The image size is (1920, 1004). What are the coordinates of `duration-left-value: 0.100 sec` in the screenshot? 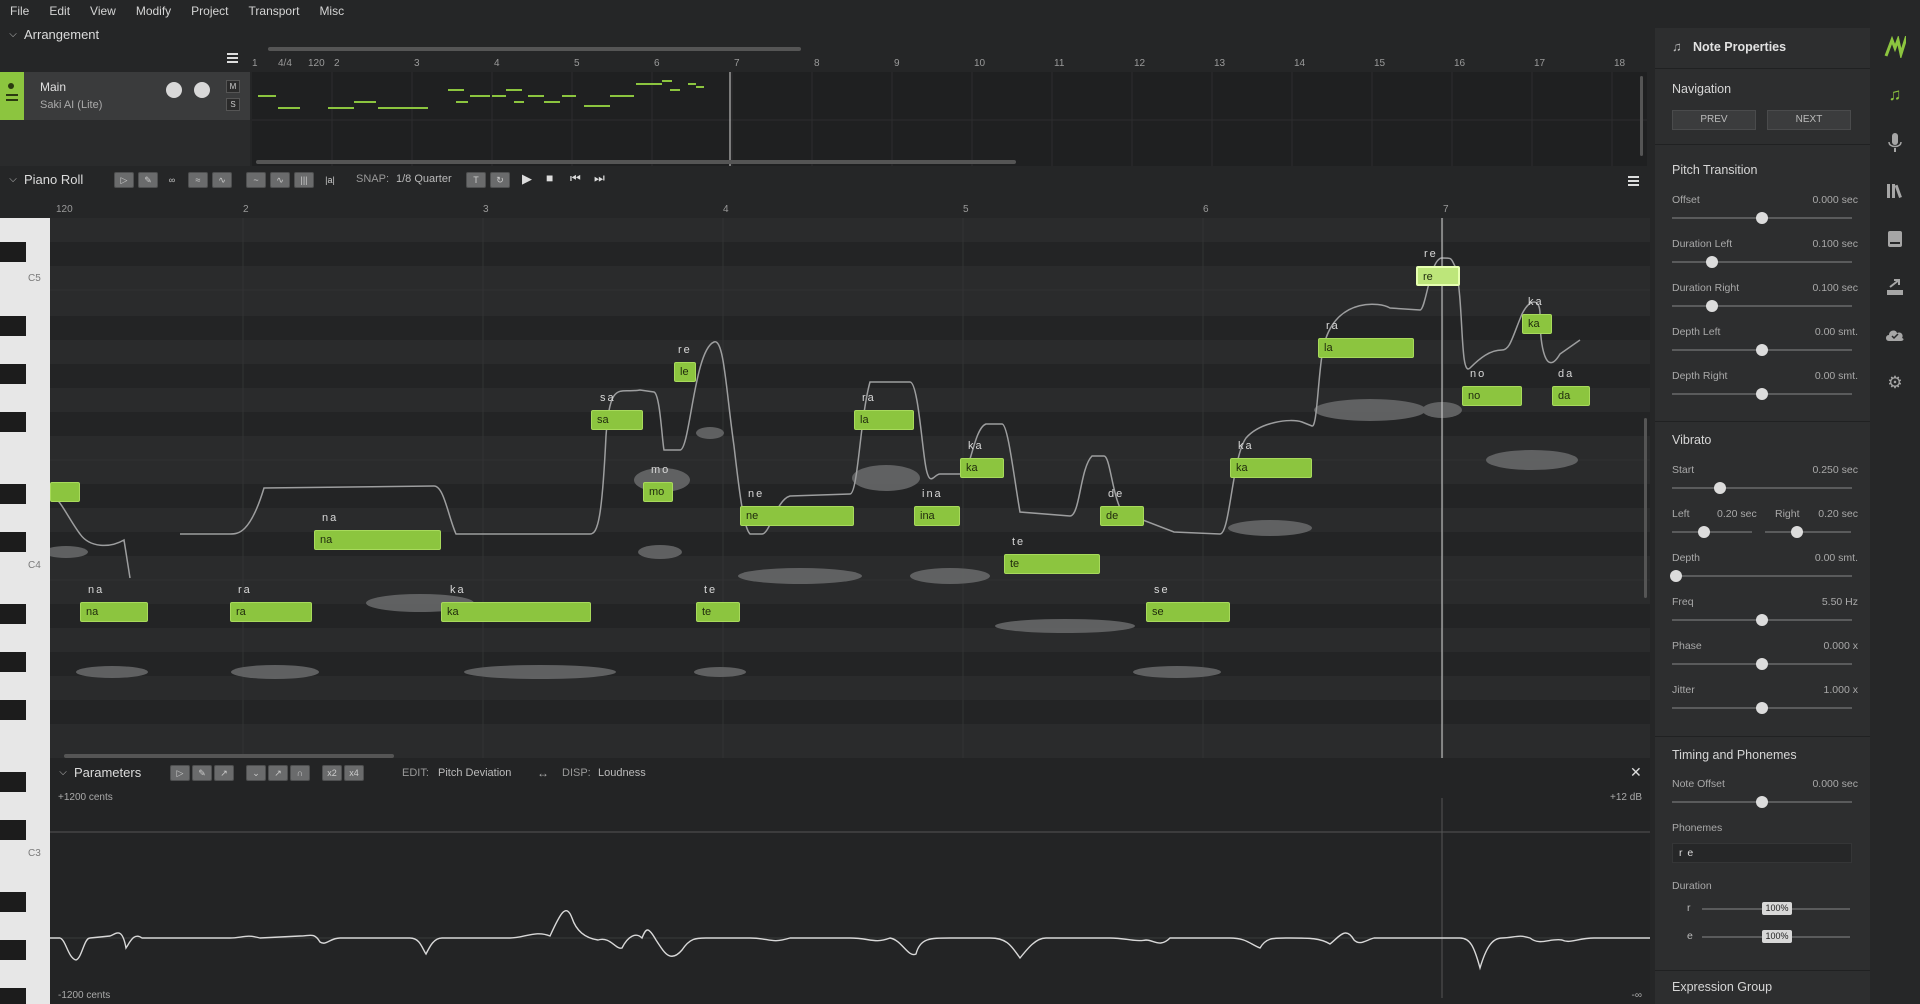 It's located at (1835, 244).